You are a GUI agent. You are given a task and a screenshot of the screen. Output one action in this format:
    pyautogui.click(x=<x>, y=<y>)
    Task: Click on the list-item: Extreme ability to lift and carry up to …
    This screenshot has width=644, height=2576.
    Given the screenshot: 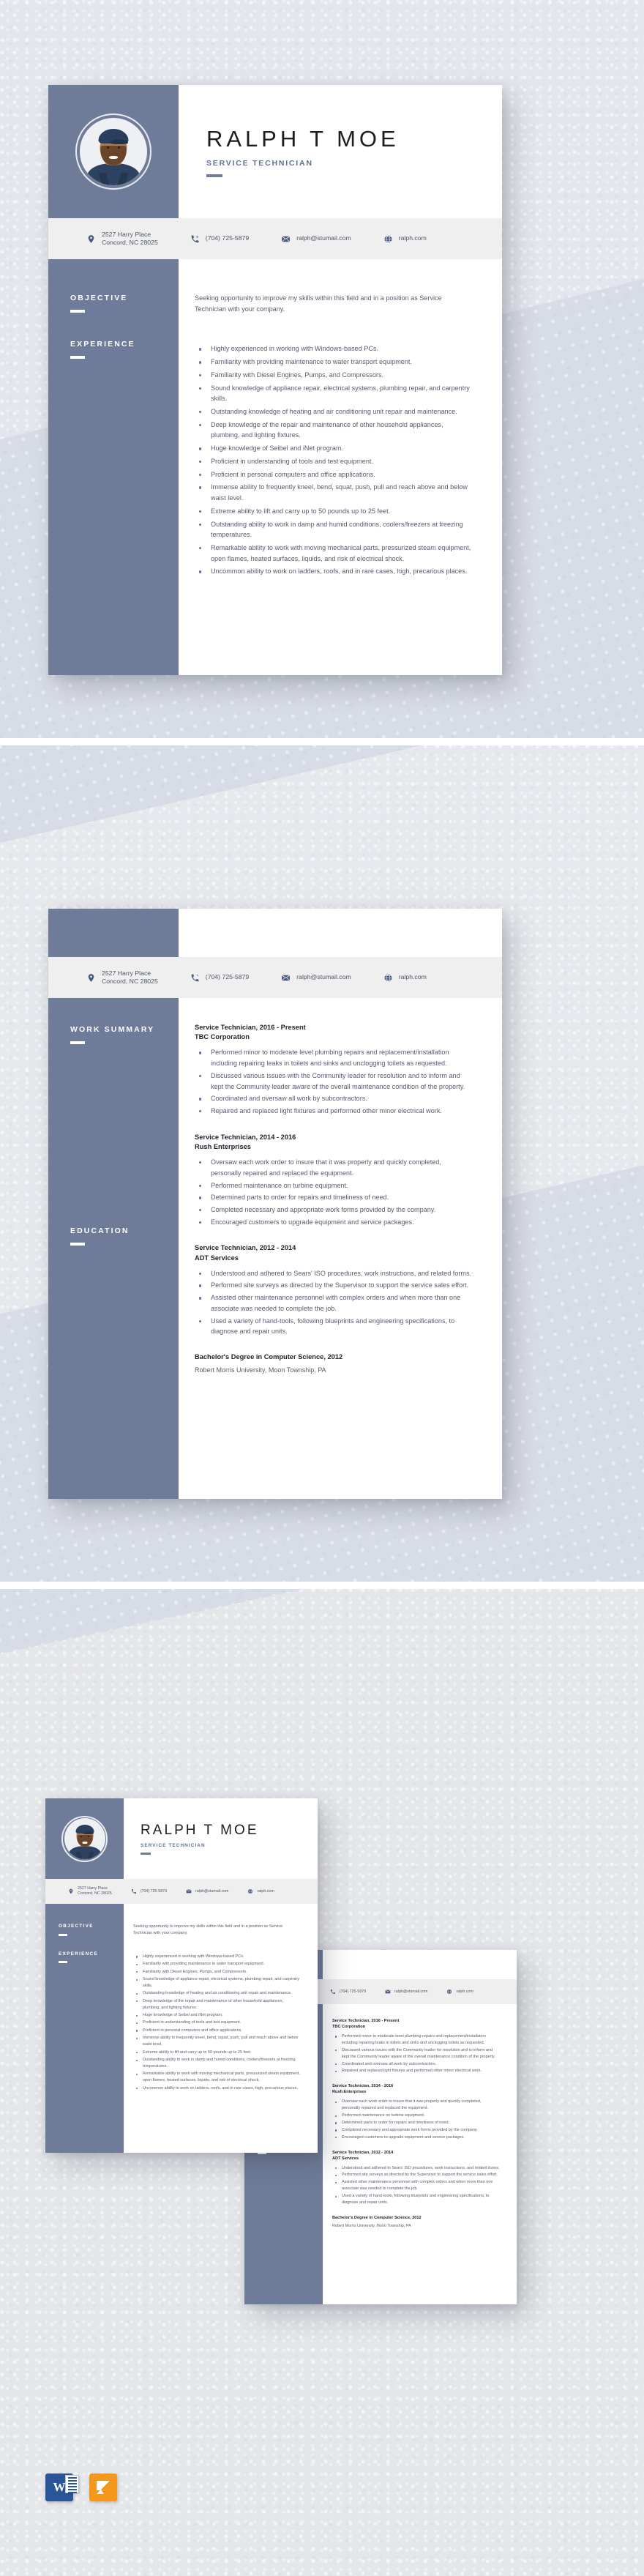 What is the action you would take?
    pyautogui.click(x=334, y=511)
    